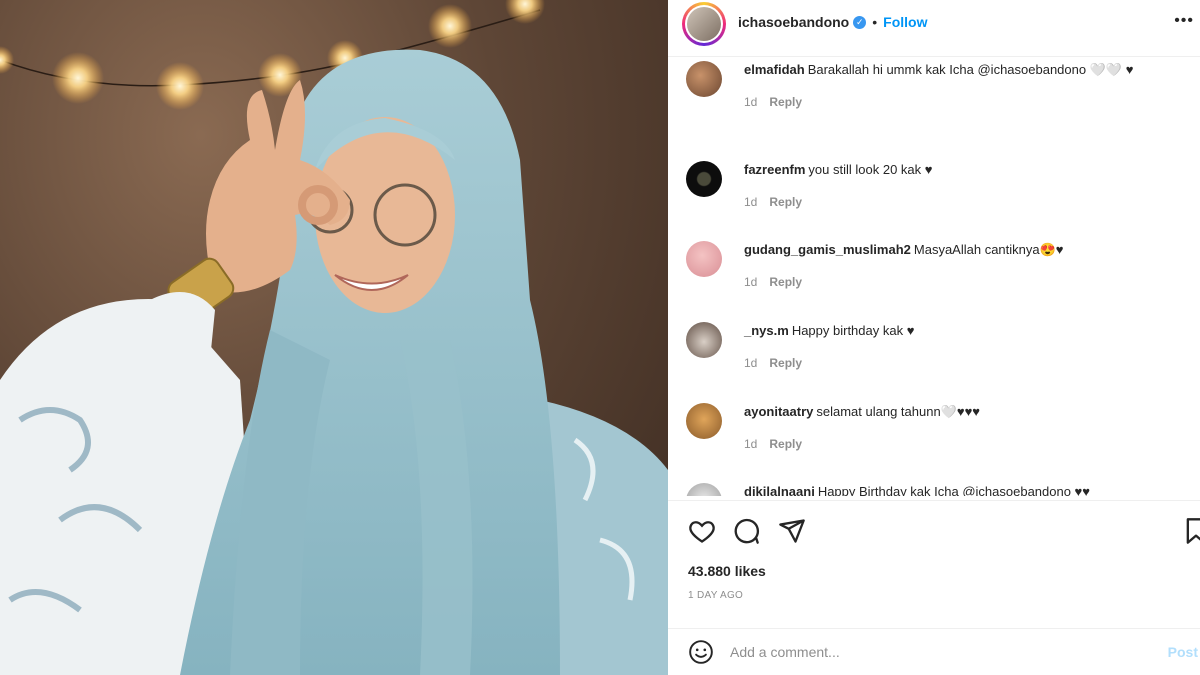 The width and height of the screenshot is (1200, 675). What do you see at coordinates (778, 411) in the screenshot?
I see `comment-username: ayonitaatry` at bounding box center [778, 411].